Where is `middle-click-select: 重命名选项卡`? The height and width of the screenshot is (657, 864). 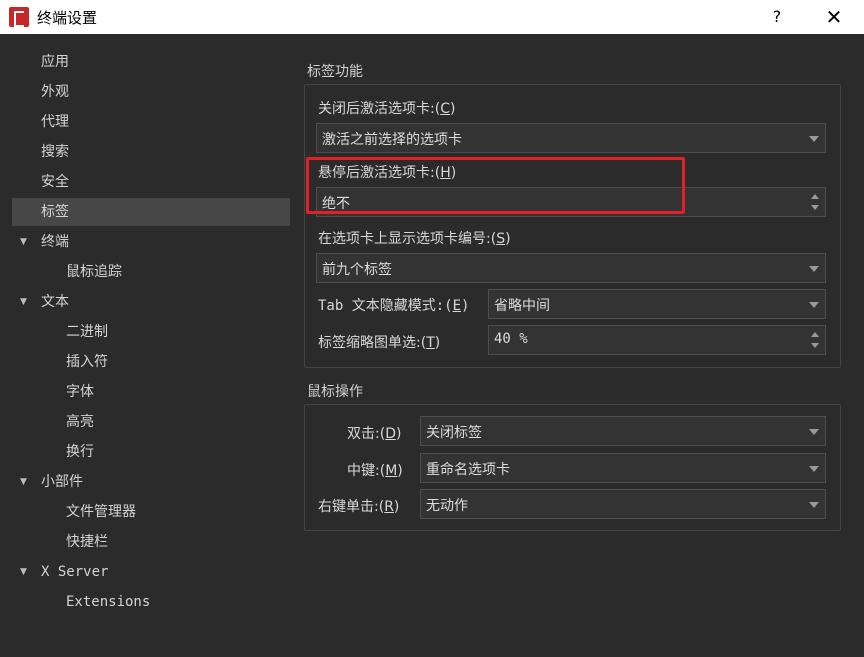
middle-click-select: 重命名选项卡 is located at coordinates (623, 468).